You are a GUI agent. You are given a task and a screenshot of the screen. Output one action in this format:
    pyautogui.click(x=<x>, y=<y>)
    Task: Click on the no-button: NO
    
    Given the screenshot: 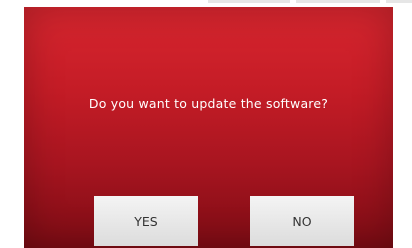 What is the action you would take?
    pyautogui.click(x=302, y=221)
    